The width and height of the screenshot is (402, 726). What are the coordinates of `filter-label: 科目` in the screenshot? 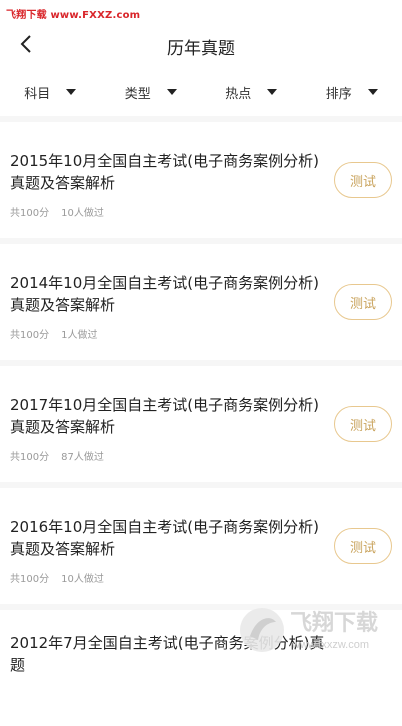 It's located at (37, 92).